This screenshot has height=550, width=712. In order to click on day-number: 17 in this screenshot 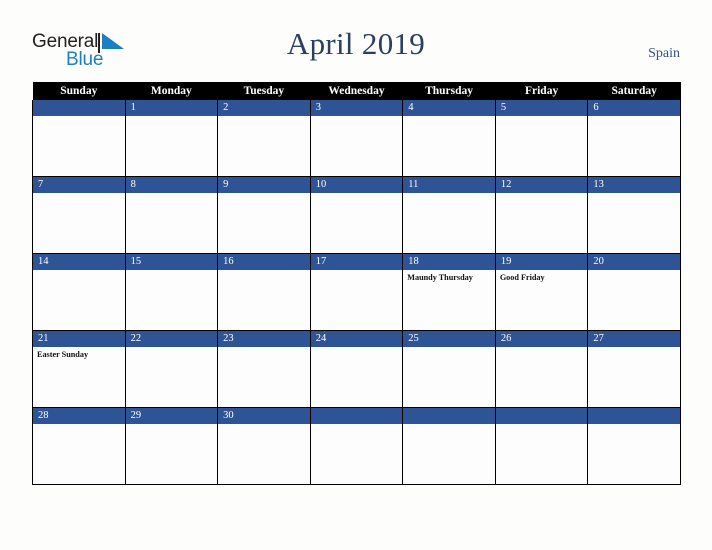, I will do `click(356, 262)`.